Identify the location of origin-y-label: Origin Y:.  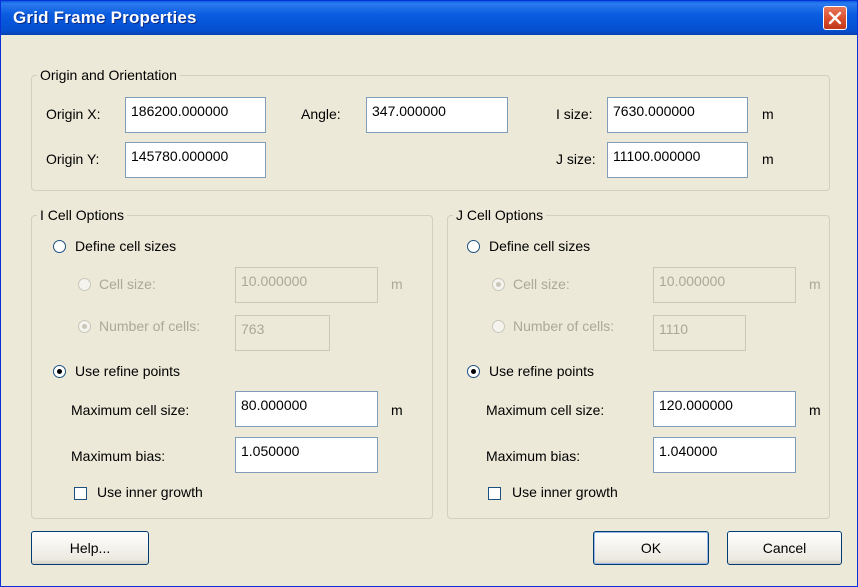
(73, 159).